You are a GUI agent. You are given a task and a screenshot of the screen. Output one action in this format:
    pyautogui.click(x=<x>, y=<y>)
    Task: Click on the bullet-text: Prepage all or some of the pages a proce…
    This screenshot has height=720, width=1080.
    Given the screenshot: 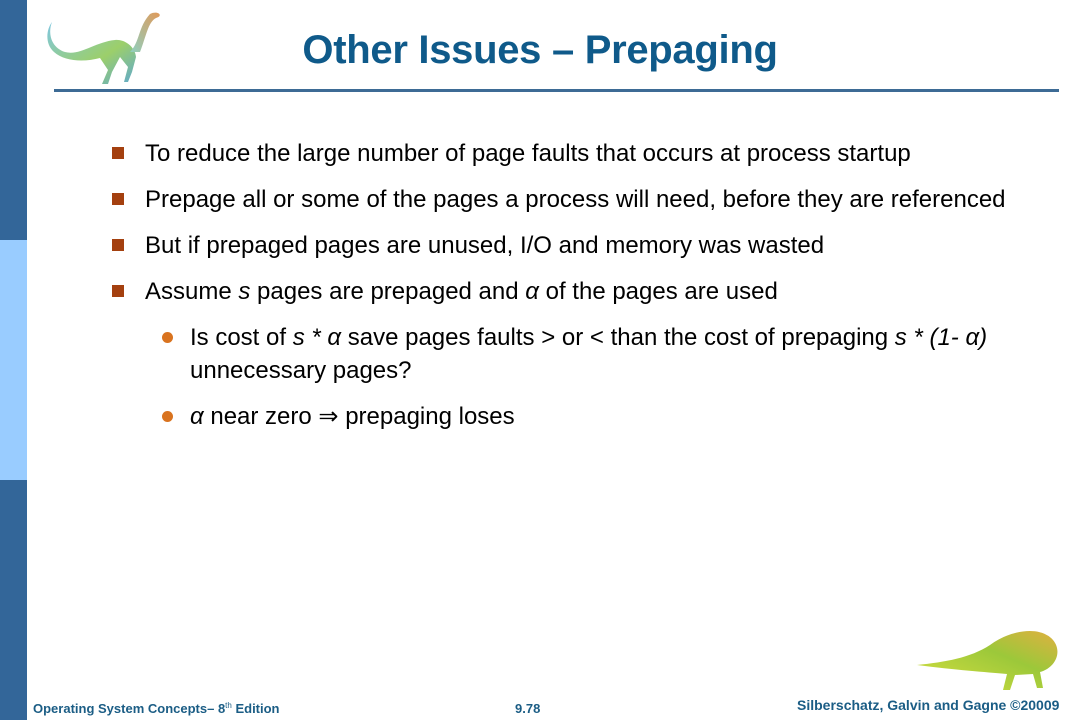 What is the action you would take?
    pyautogui.click(x=575, y=199)
    